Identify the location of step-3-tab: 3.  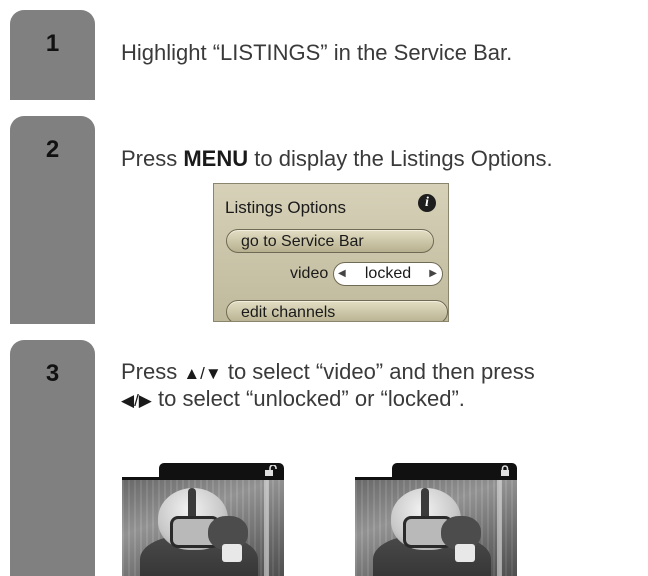
(52, 458).